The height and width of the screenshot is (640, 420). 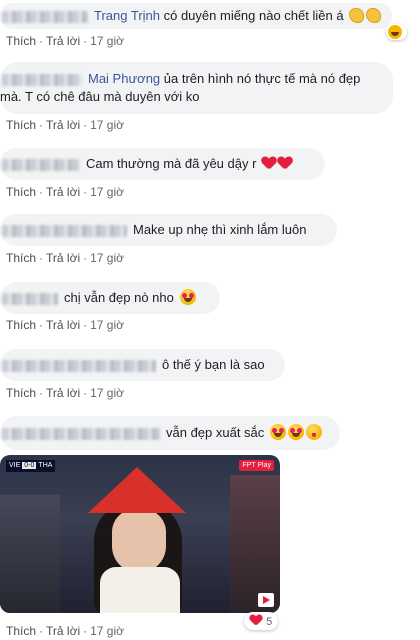 I want to click on comment-text: vẫn đẹp xuất sắc, so click(x=215, y=432).